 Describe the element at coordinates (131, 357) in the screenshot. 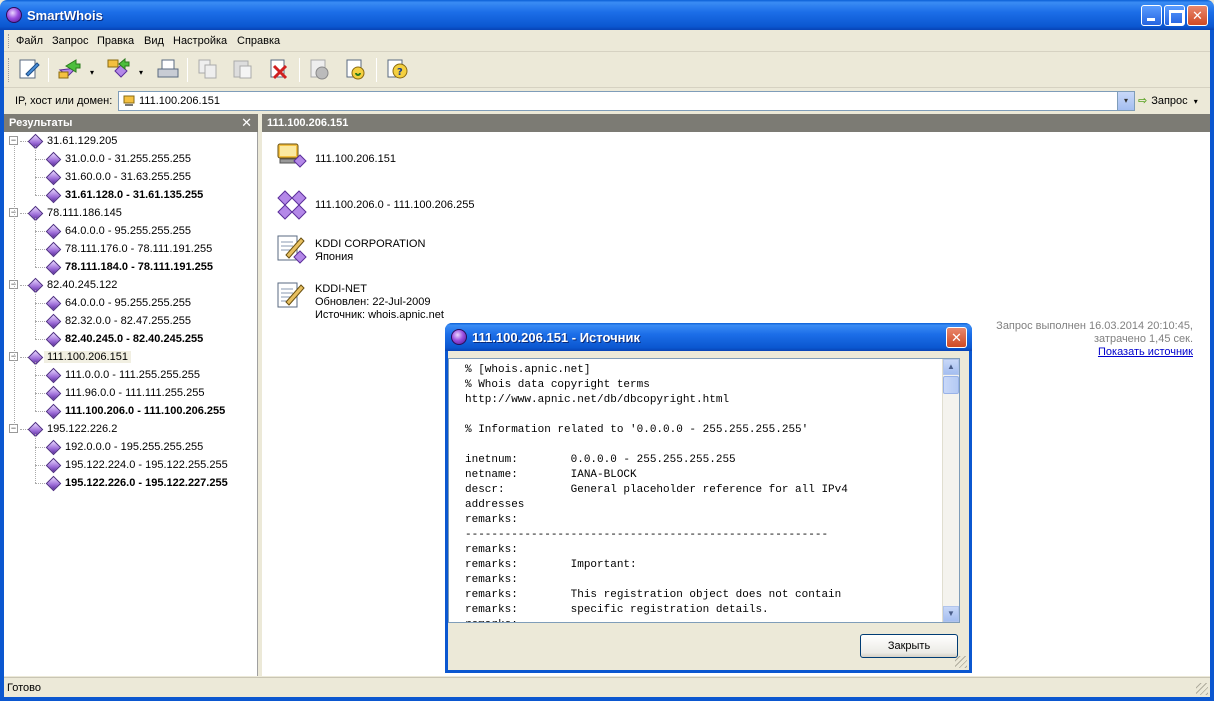

I see `tree-host-node: −111.100.206.151` at that location.